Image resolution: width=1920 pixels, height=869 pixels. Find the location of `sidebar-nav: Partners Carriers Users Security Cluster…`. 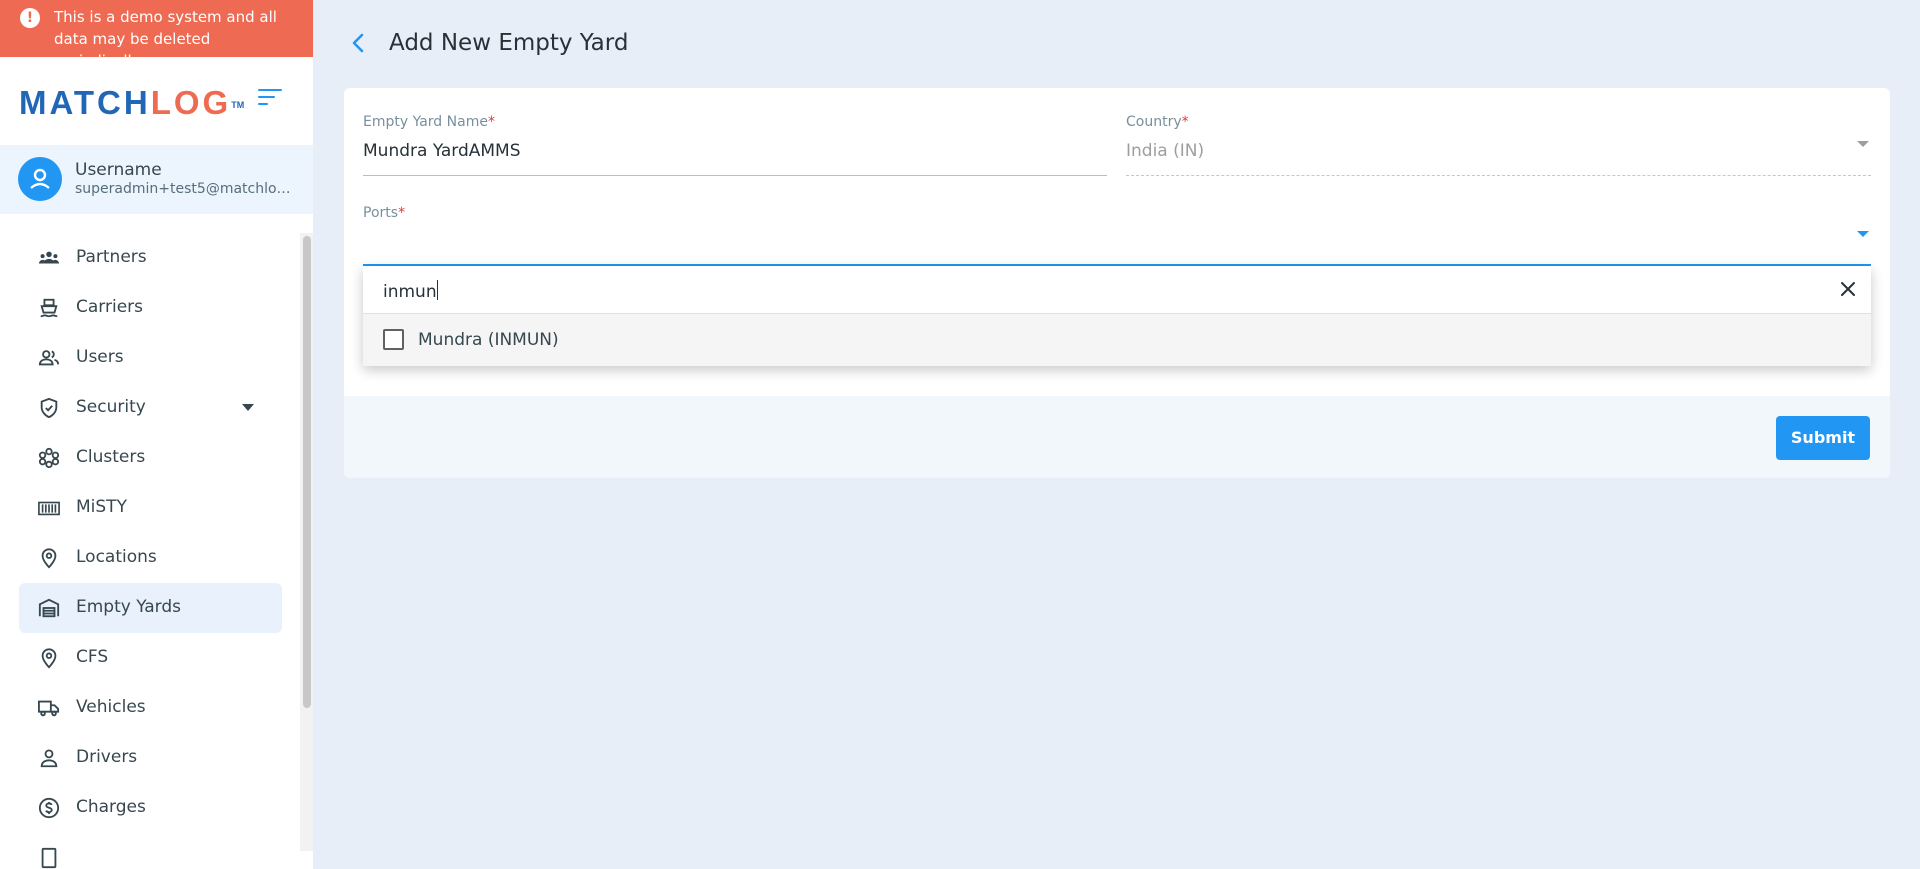

sidebar-nav: Partners Carriers Users Security Cluster… is located at coordinates (150, 551).